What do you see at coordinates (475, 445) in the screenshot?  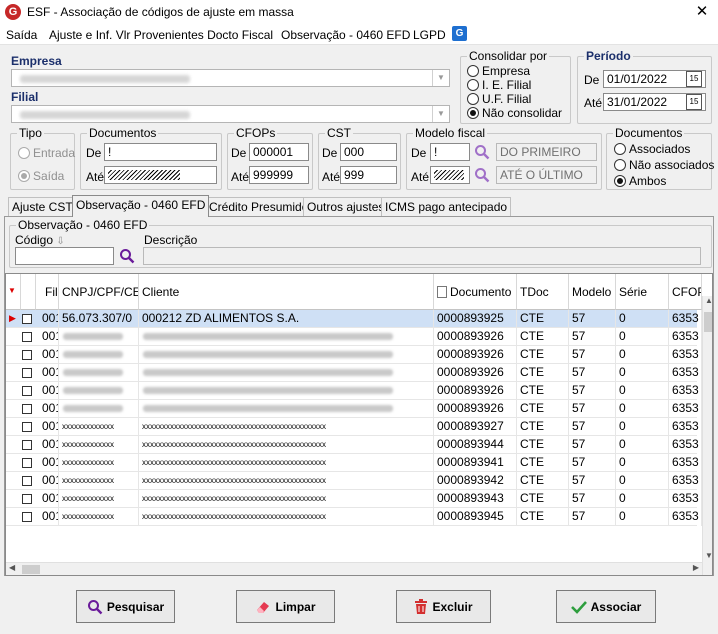 I see `cell-documento: 0000893944` at bounding box center [475, 445].